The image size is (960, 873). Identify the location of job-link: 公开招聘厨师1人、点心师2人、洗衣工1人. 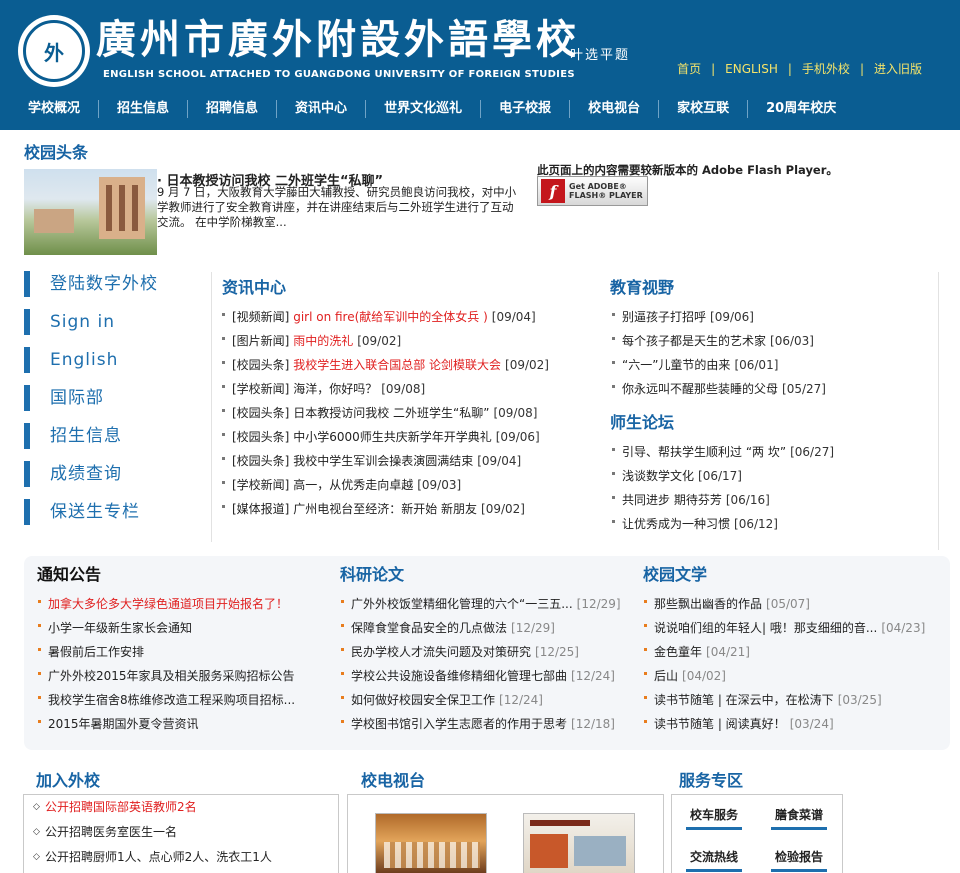
(158, 857).